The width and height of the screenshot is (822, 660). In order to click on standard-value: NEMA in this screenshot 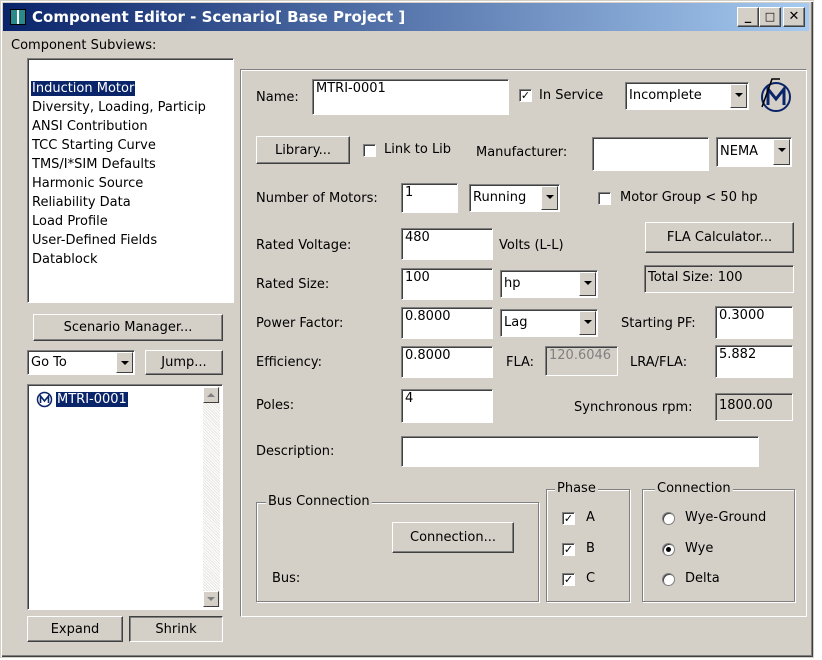, I will do `click(739, 151)`.